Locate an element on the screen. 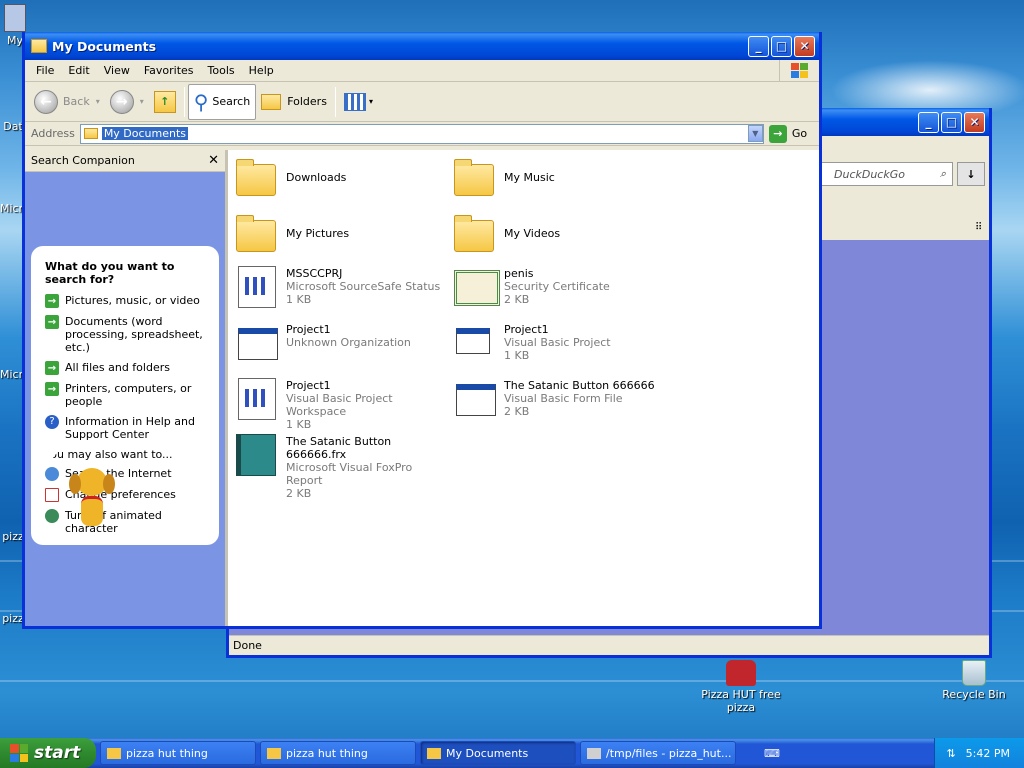 This screenshot has width=1024, height=768. explorer-titlebar: My Documents _ □ ✕ is located at coordinates (422, 46).